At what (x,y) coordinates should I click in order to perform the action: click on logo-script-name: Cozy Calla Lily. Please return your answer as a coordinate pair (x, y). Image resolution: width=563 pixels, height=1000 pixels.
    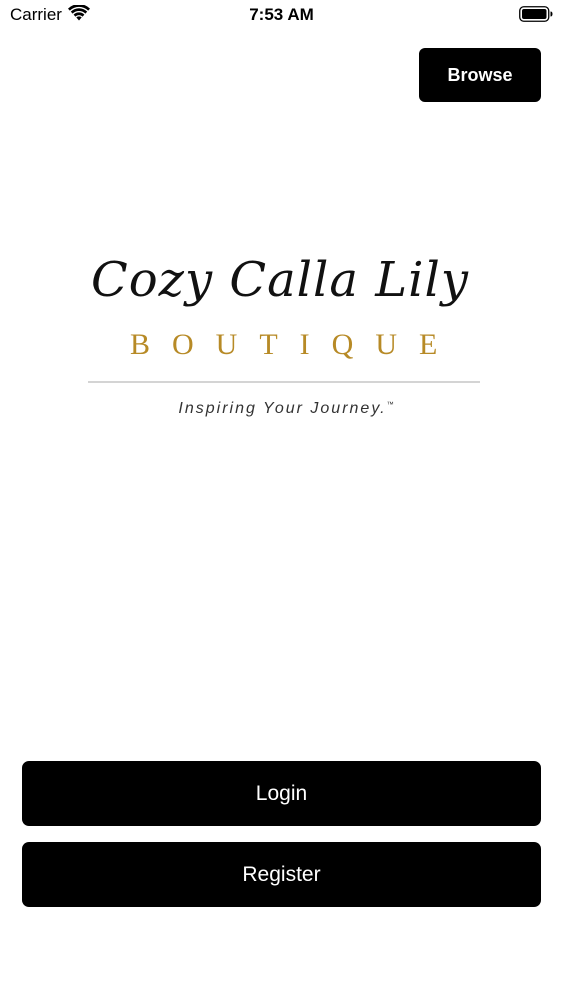
    Looking at the image, I should click on (280, 280).